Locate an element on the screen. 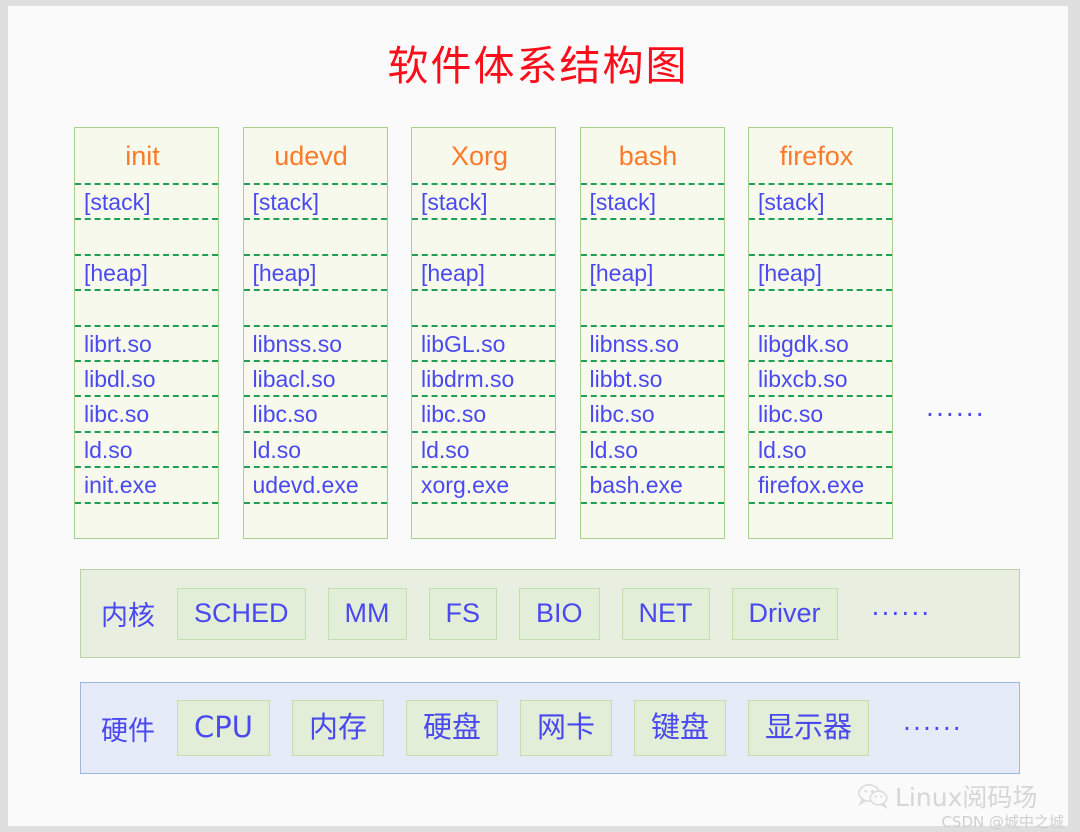  memory-region-row: libGL.so is located at coordinates (483, 344).